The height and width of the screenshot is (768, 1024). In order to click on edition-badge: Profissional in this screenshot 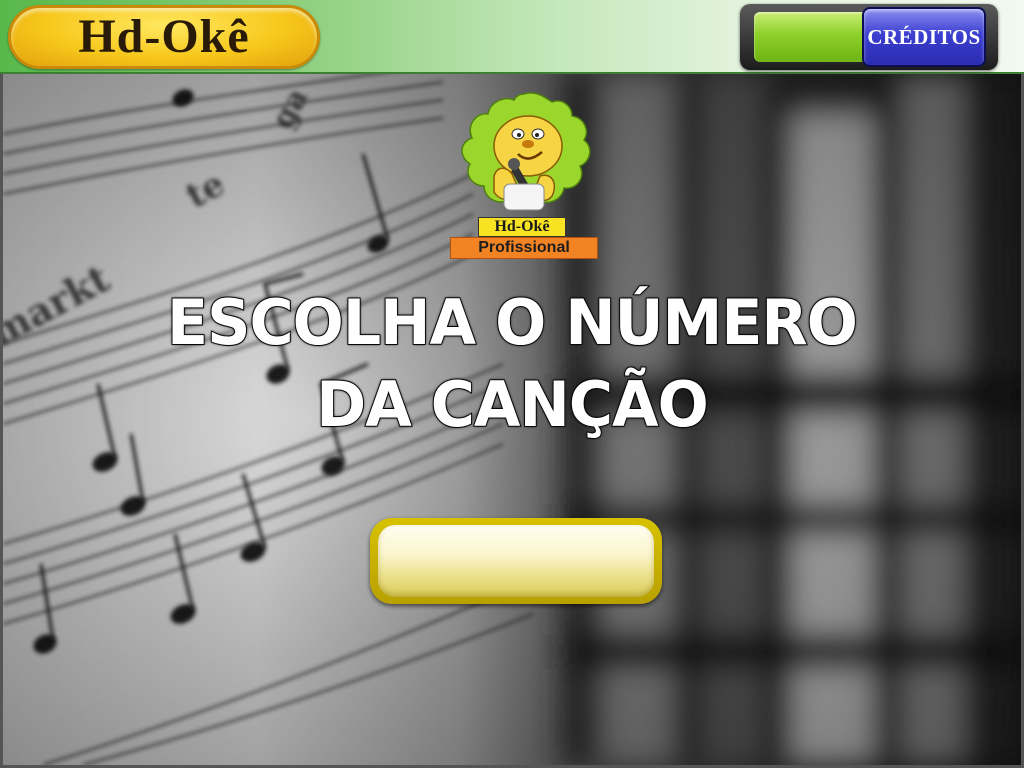, I will do `click(524, 248)`.